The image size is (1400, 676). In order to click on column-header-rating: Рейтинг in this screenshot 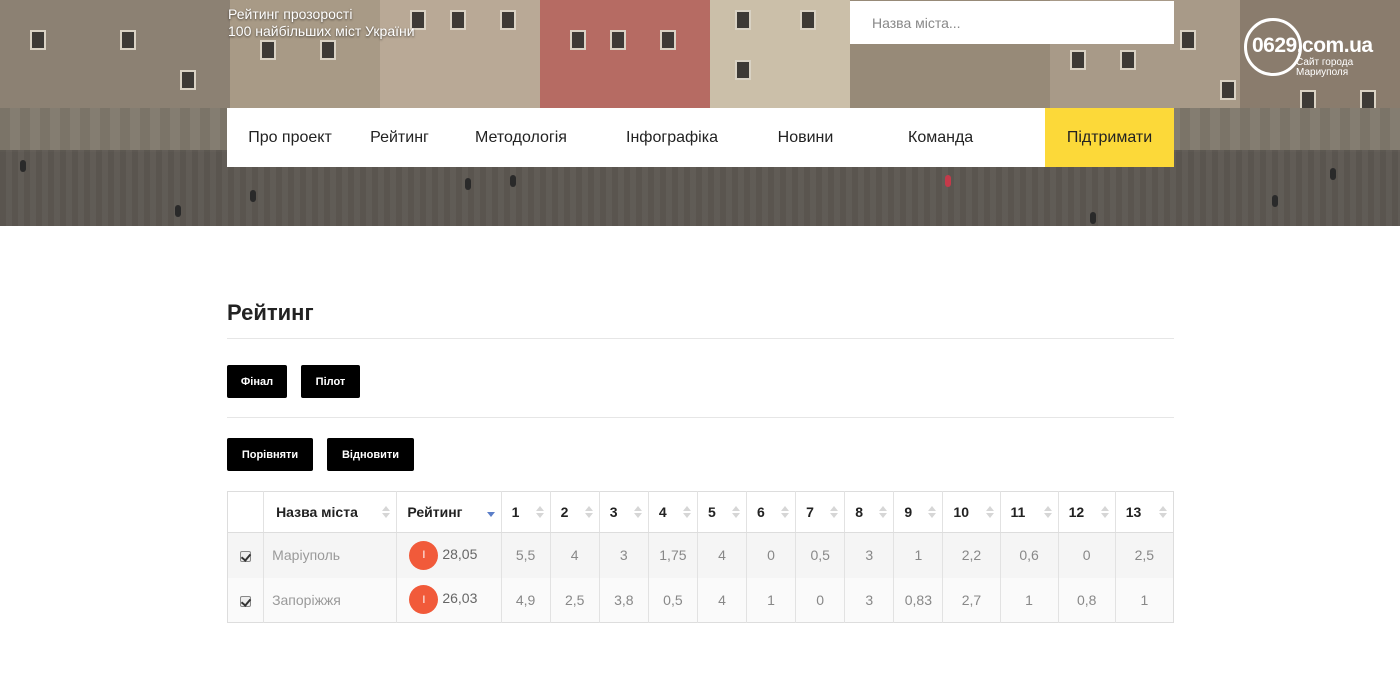, I will do `click(449, 512)`.